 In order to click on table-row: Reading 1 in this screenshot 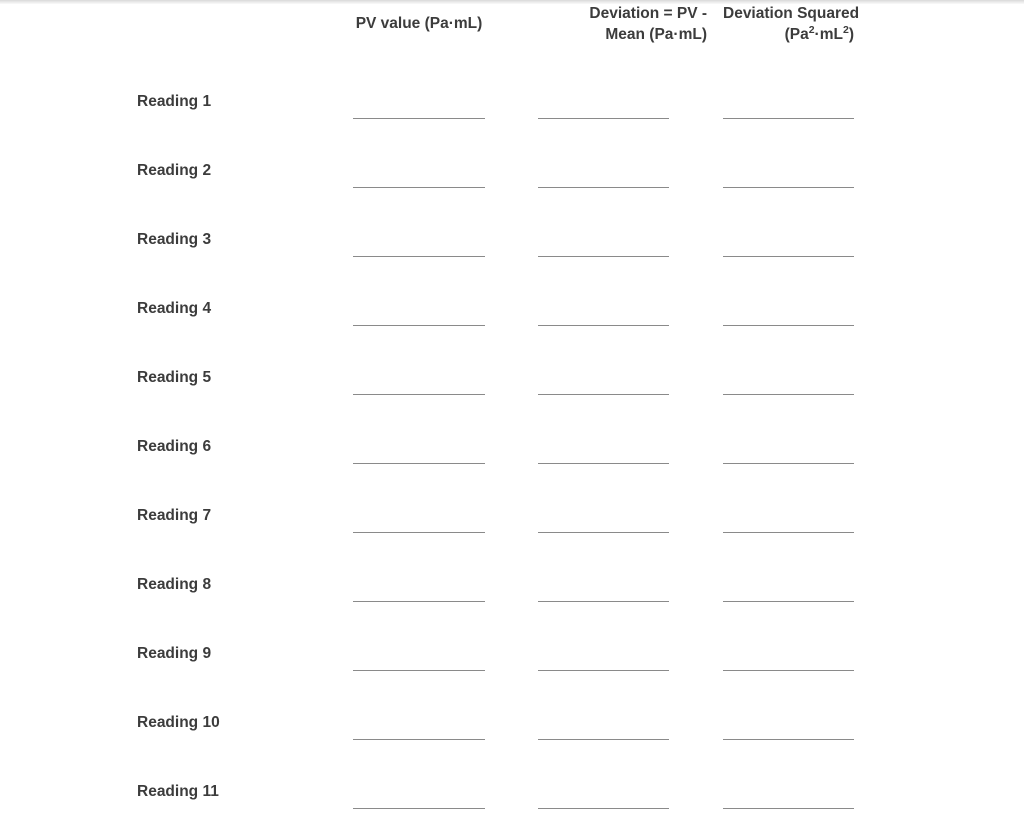, I will do `click(512, 86)`.